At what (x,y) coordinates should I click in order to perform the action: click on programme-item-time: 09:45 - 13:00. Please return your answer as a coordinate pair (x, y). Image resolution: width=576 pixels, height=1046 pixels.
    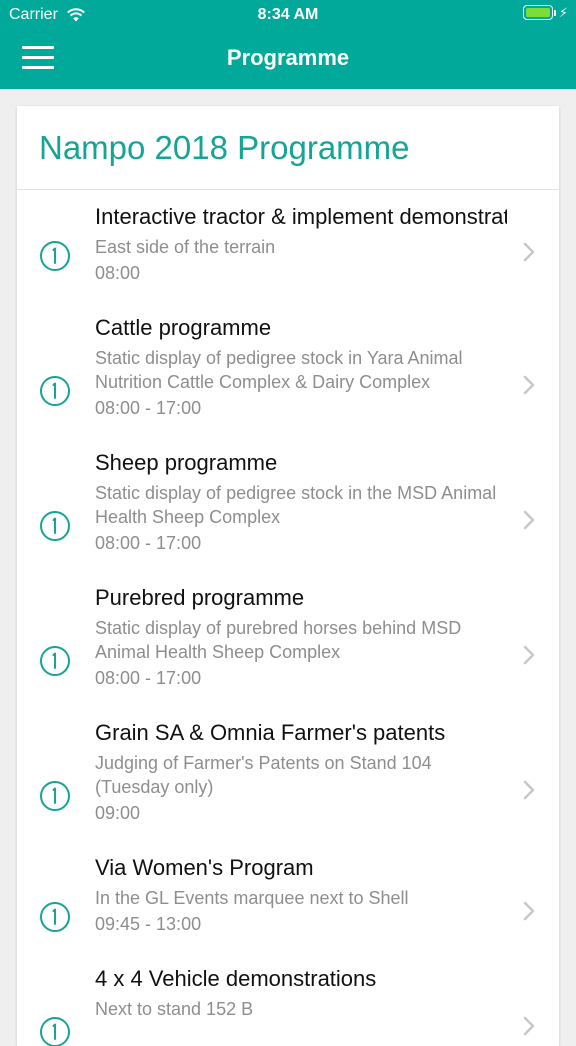
    Looking at the image, I should click on (148, 924).